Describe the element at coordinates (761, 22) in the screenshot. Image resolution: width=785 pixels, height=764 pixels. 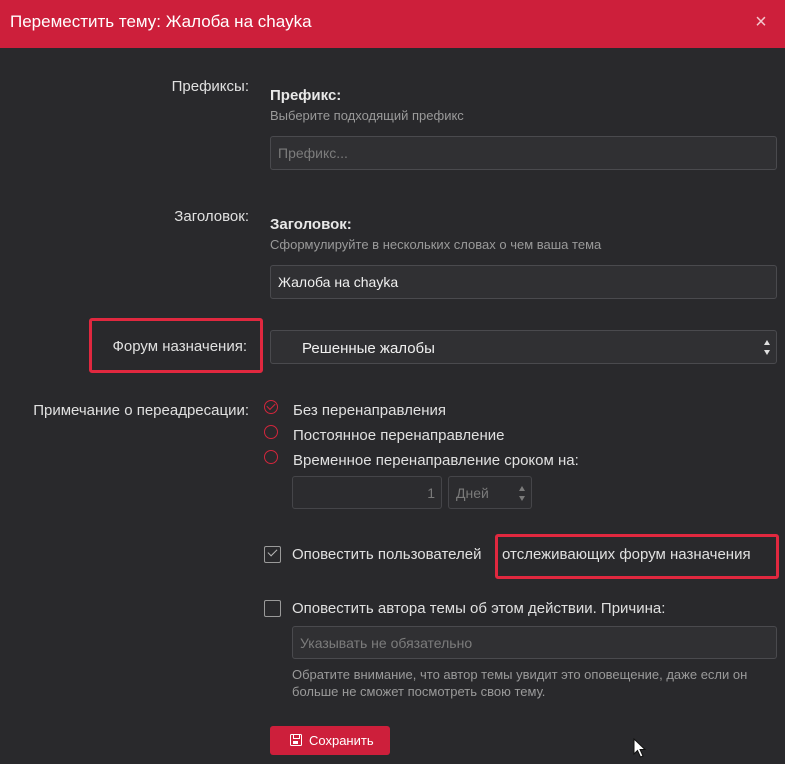
I see `close-icon: ×` at that location.